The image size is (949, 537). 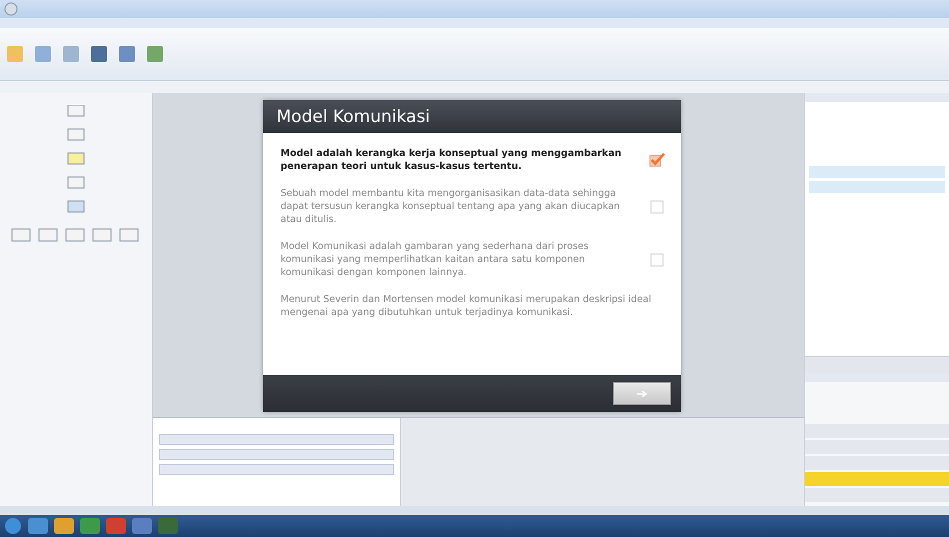 What do you see at coordinates (450, 206) in the screenshot?
I see `answer-text: Sebuah model membantu kita mengorganisasikan data-data sehingga dapat tersusun kerangka konseptual tentang apa yang akan diucapkan atau ditulis.` at bounding box center [450, 206].